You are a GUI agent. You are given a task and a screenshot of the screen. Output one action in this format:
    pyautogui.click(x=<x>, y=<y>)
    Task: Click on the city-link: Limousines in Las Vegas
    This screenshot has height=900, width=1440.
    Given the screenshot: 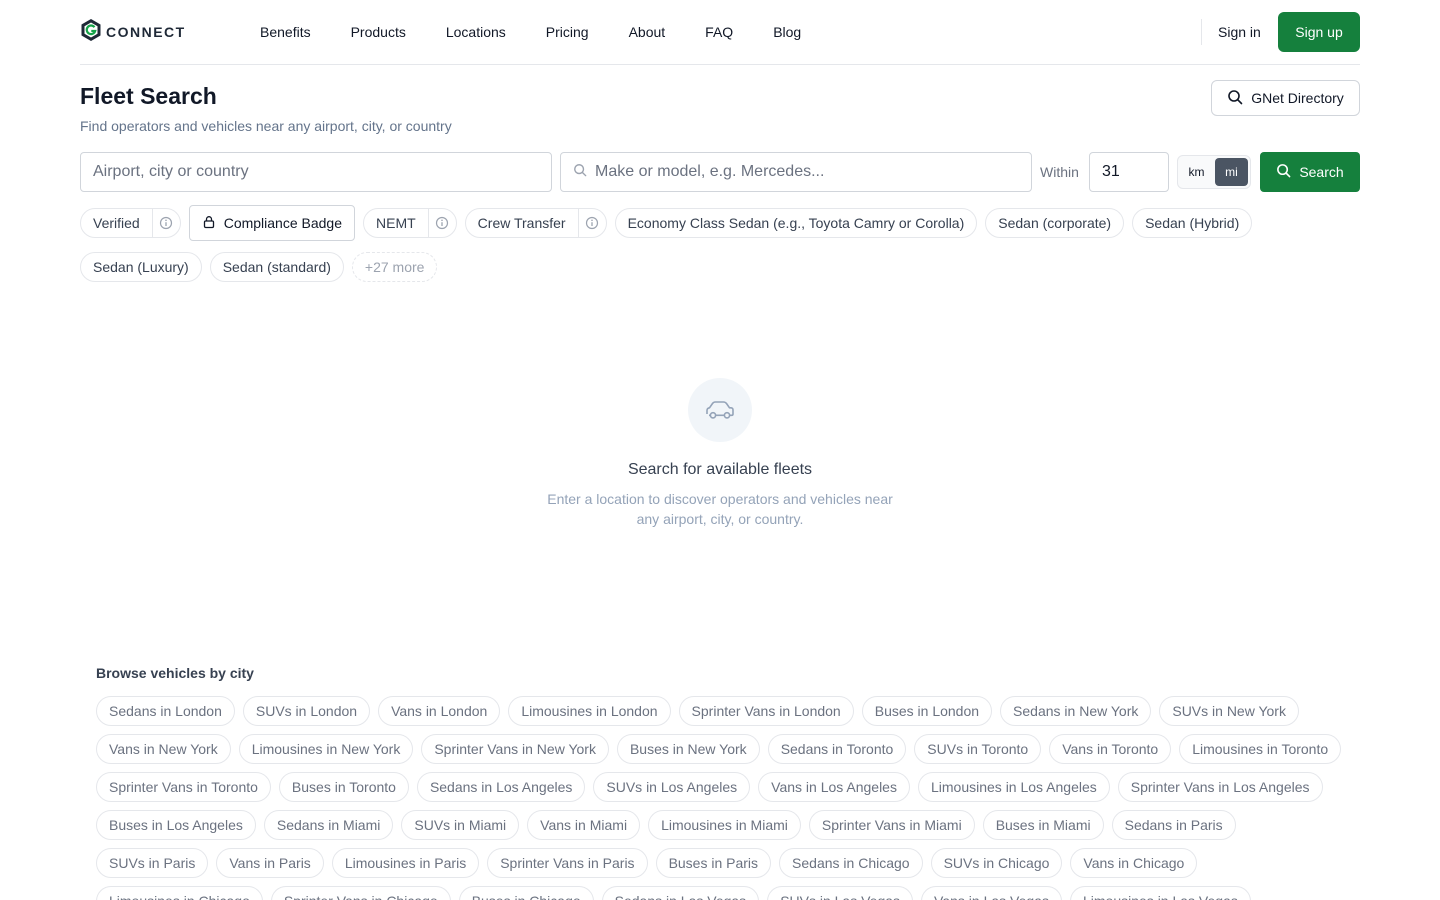 What is the action you would take?
    pyautogui.click(x=1160, y=893)
    